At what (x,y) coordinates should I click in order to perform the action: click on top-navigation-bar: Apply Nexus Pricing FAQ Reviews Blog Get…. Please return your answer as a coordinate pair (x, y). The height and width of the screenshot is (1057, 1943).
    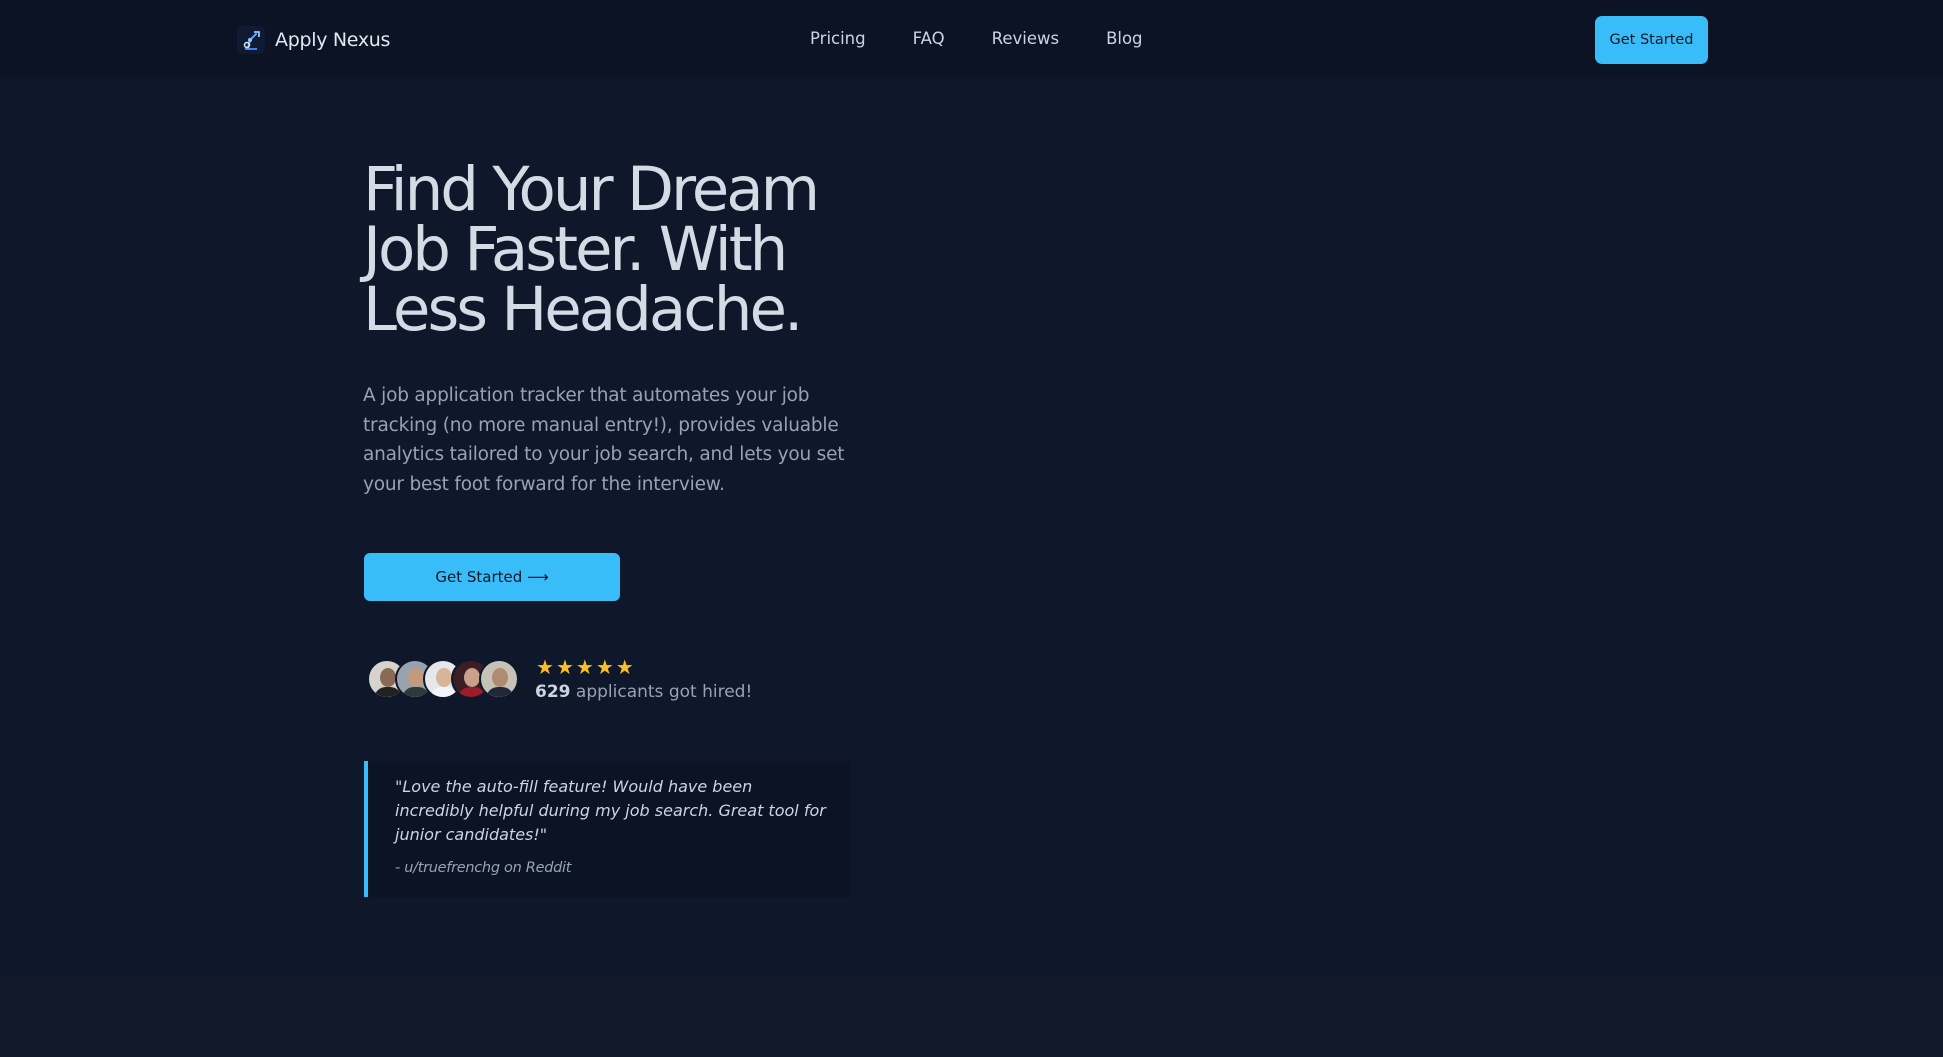
    Looking at the image, I should click on (971, 39).